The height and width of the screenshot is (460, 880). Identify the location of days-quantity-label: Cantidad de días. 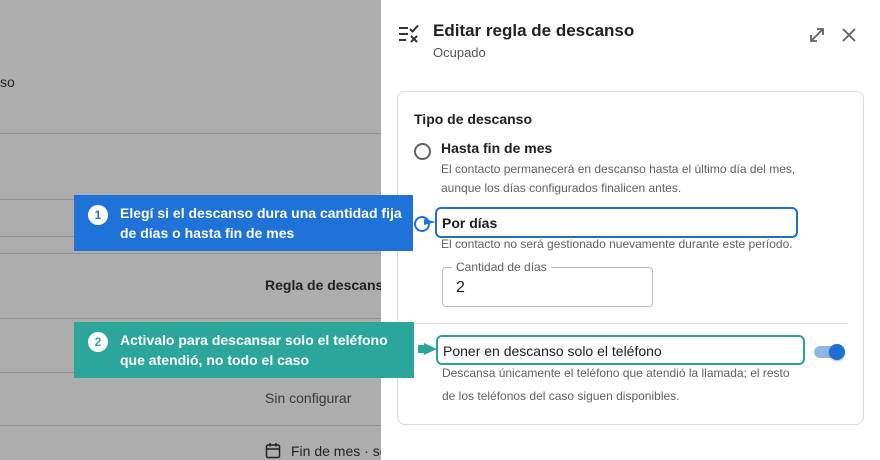
(501, 267).